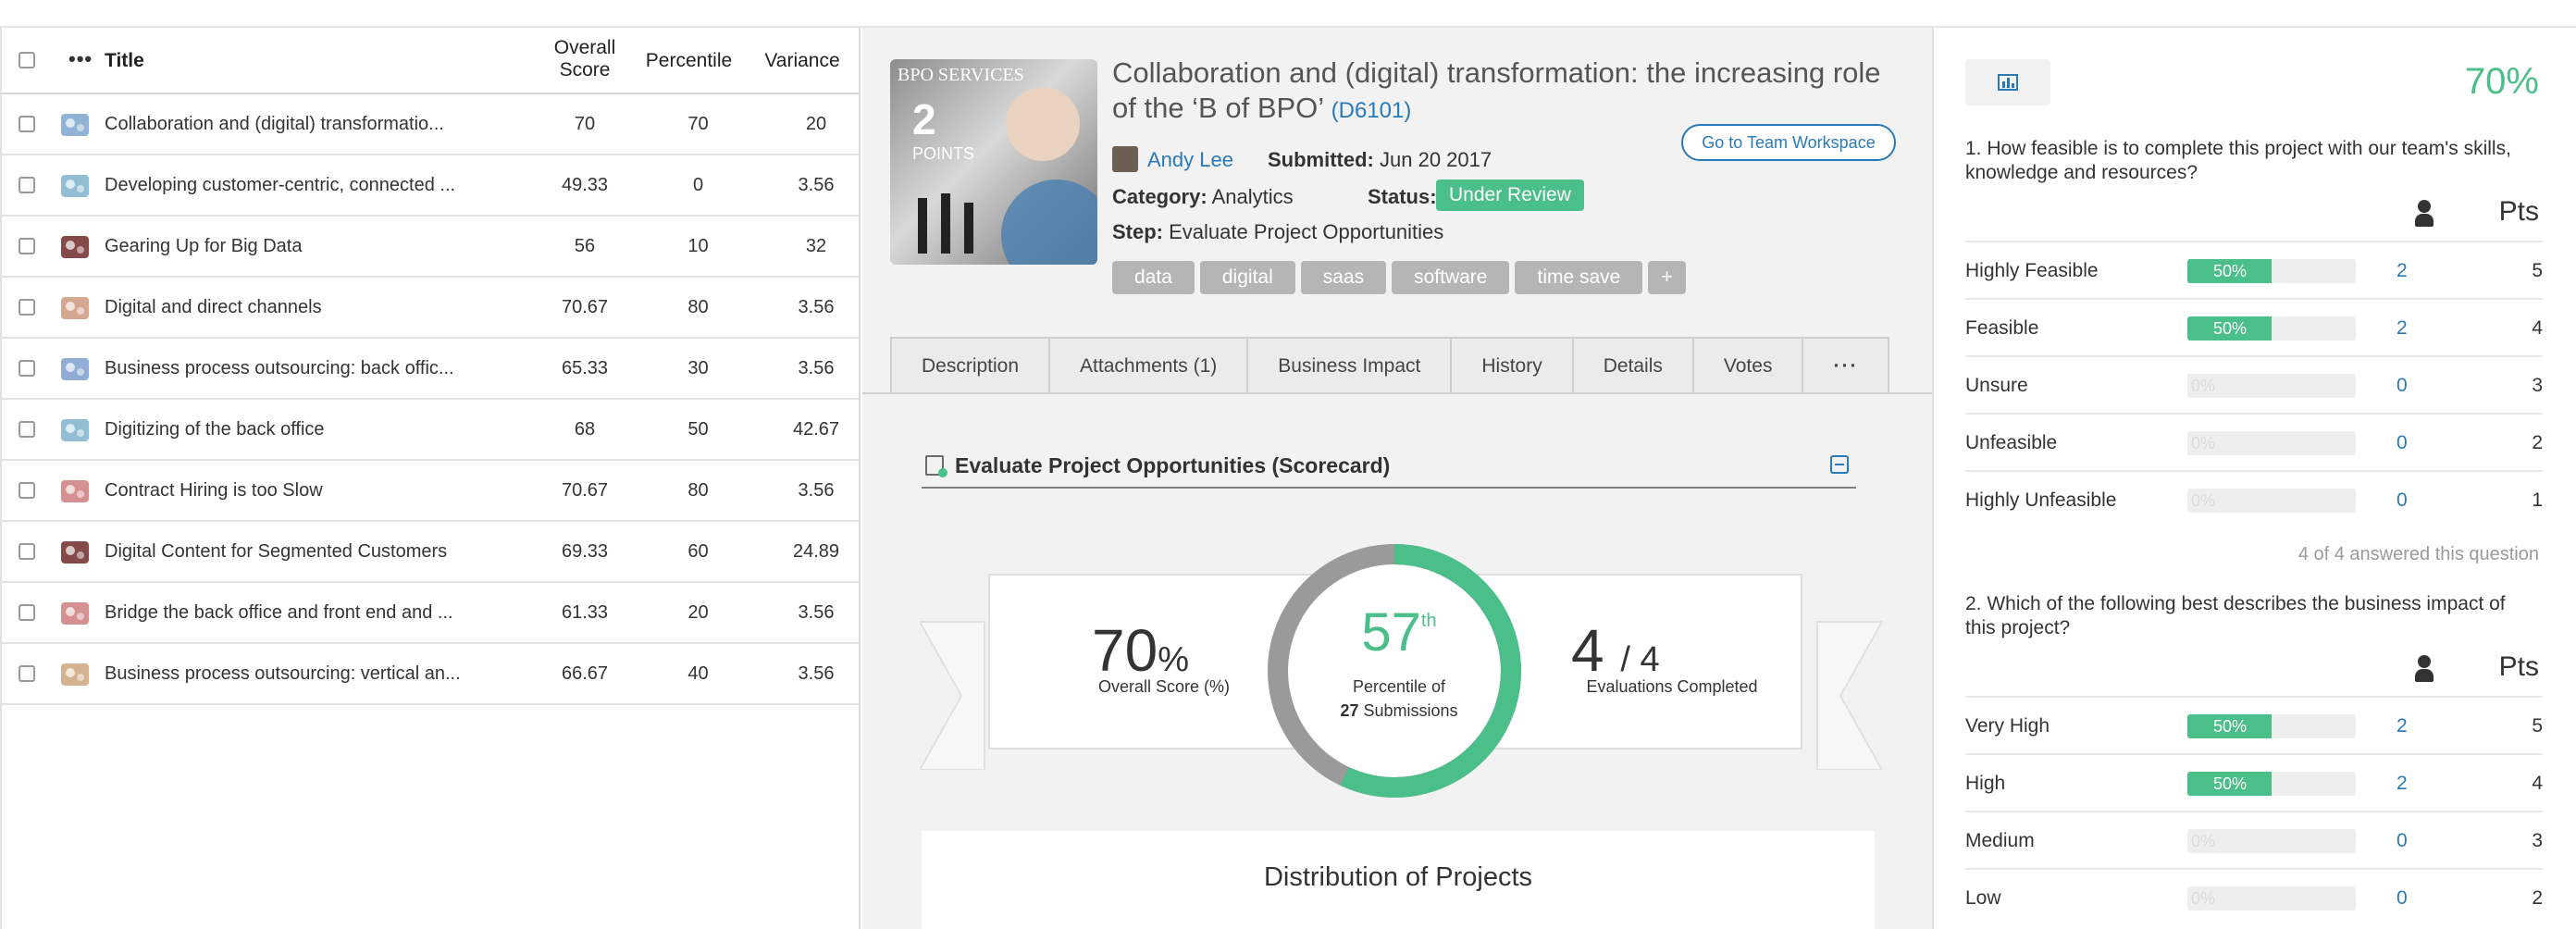 Image resolution: width=2576 pixels, height=929 pixels. Describe the element at coordinates (1839, 464) in the screenshot. I see `collapse-icon` at that location.